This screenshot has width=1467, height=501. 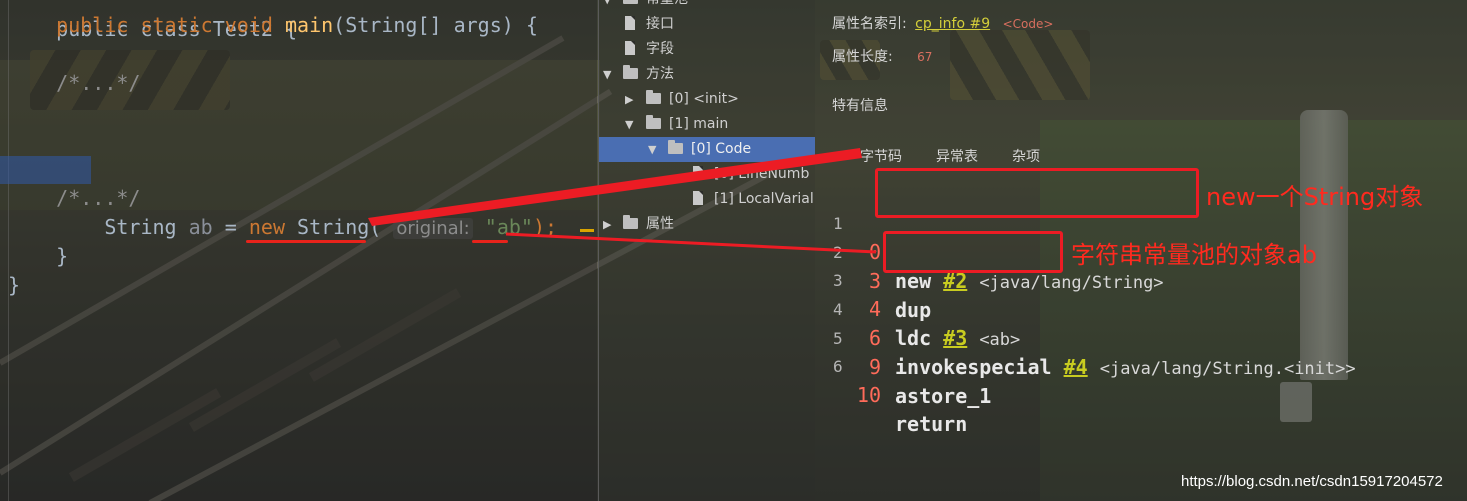 I want to click on highlight-box-ldc, so click(x=973, y=252).